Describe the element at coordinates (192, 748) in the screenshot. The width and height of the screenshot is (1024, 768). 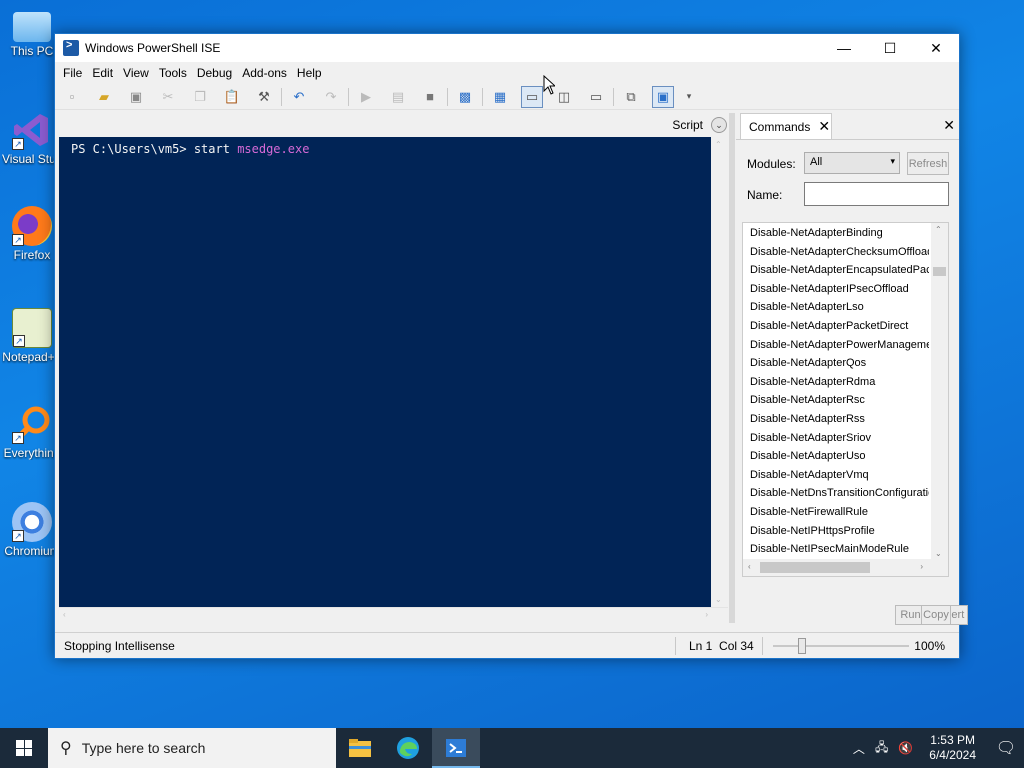
I see `taskbar-search: ⚲ Type here to search` at that location.